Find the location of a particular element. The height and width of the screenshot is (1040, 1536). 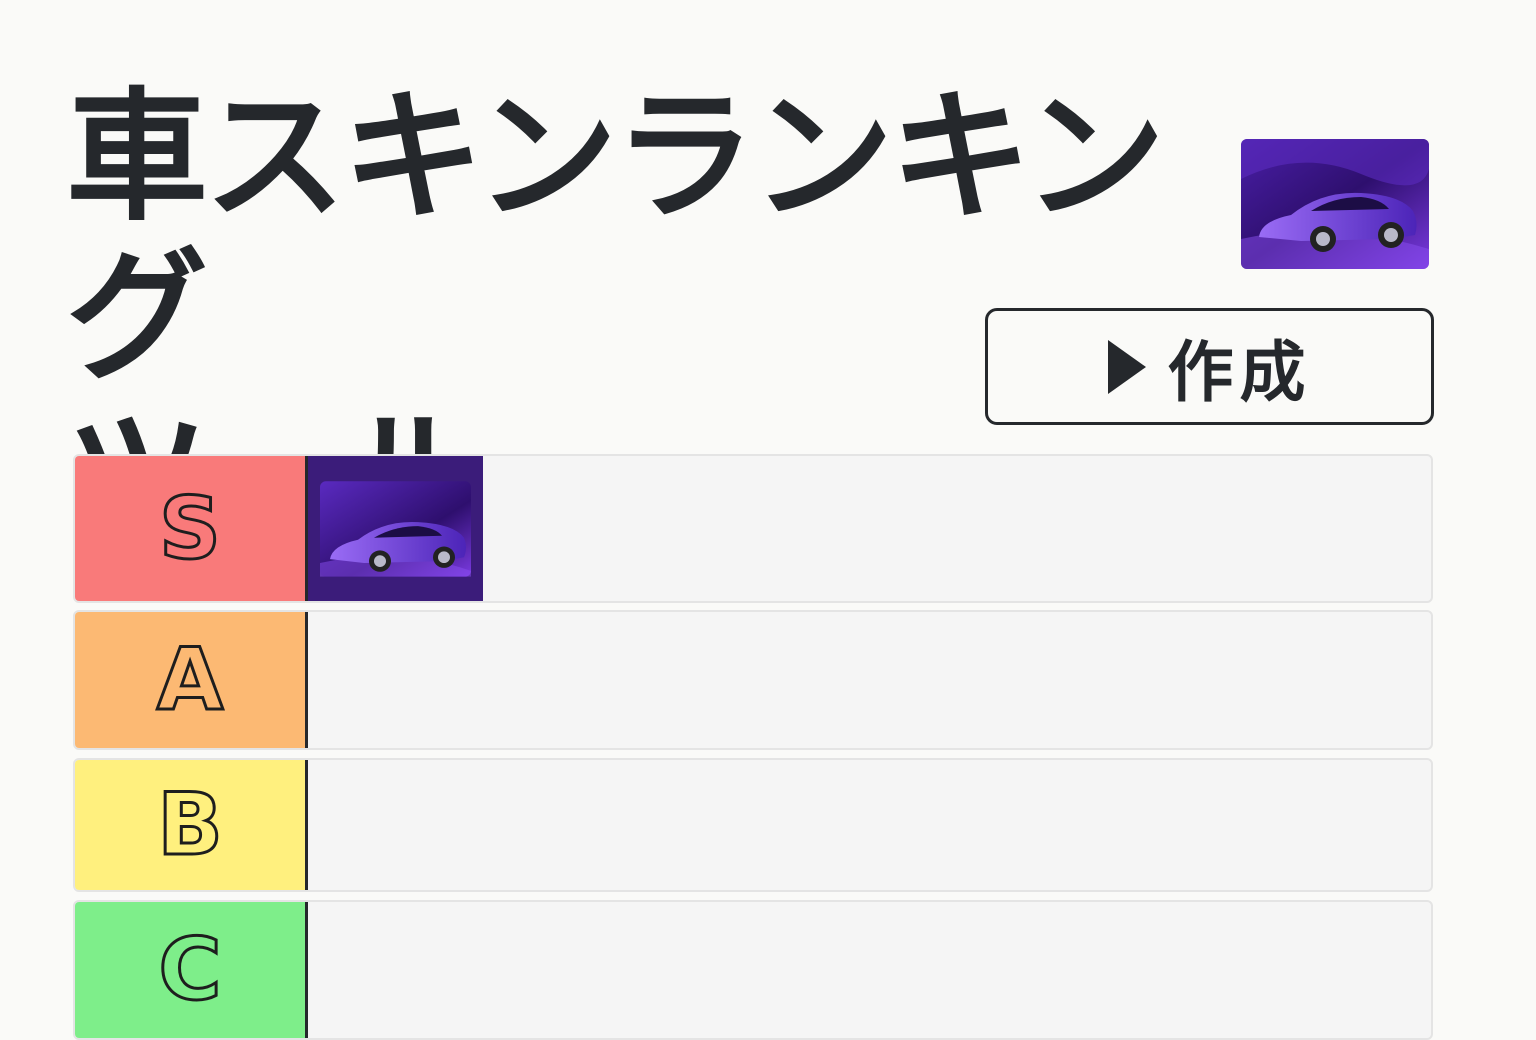

tier-items-c is located at coordinates (869, 970).